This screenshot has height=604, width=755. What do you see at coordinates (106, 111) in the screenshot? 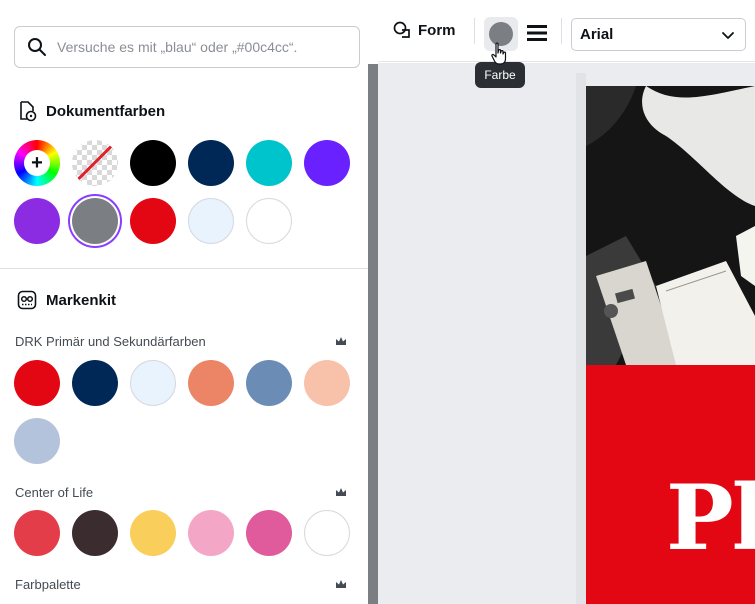
I see `document-colors-title: Dokumentfarben` at bounding box center [106, 111].